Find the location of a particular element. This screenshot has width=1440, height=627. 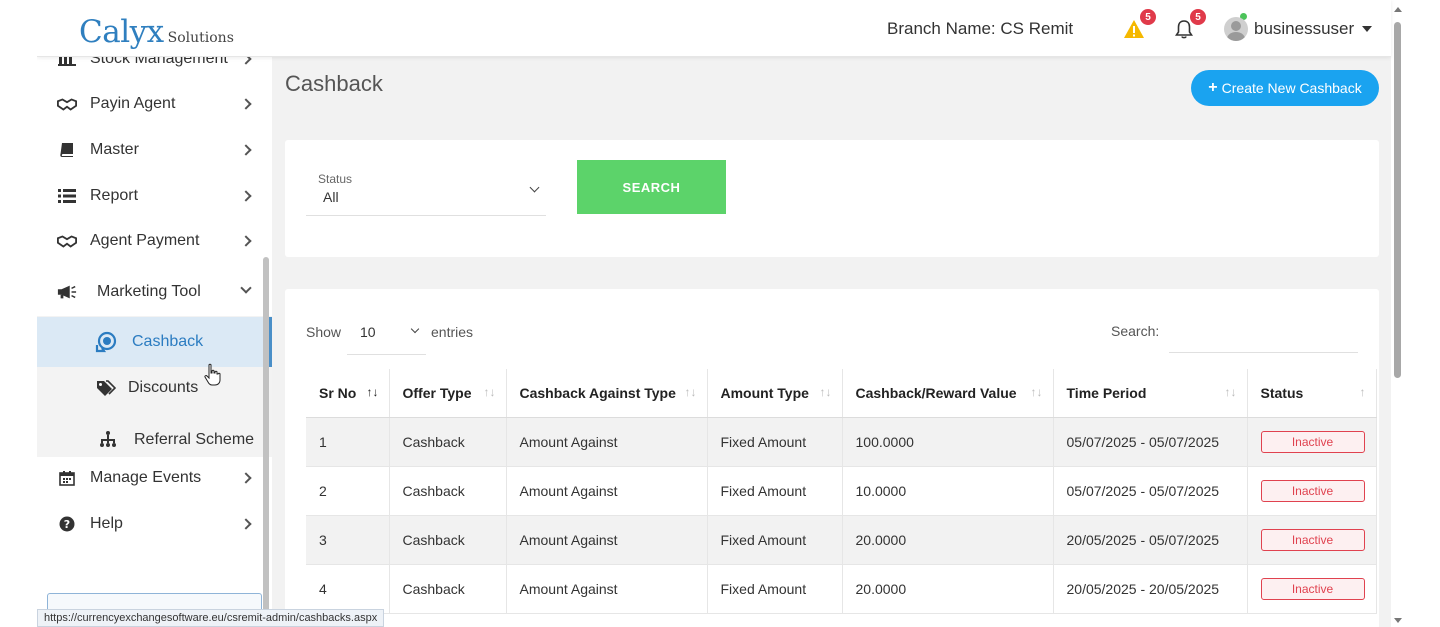

sidebar-item-label: Report is located at coordinates (114, 195).